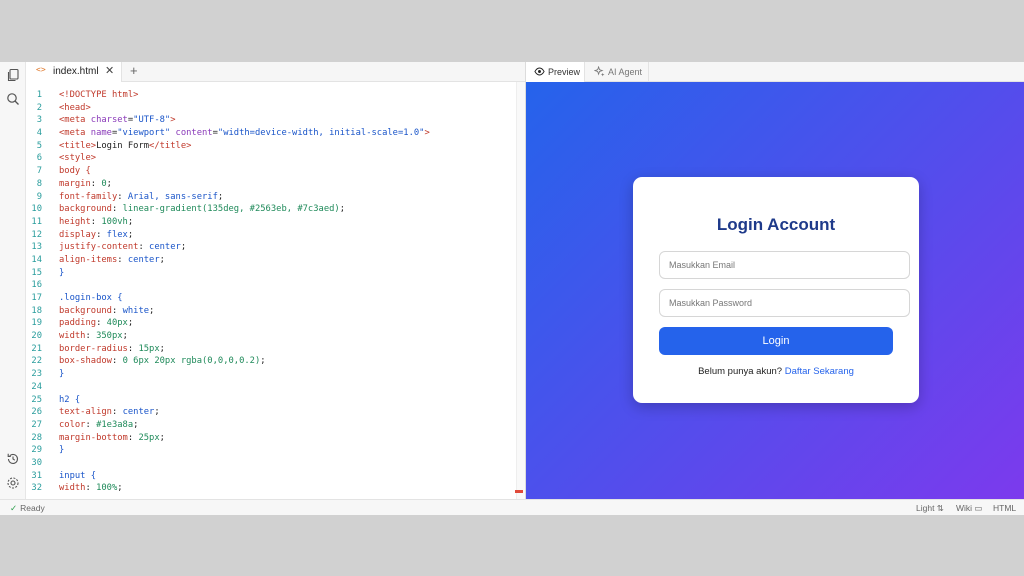 The height and width of the screenshot is (576, 1024). I want to click on code-text: text-align: center;, so click(109, 412).